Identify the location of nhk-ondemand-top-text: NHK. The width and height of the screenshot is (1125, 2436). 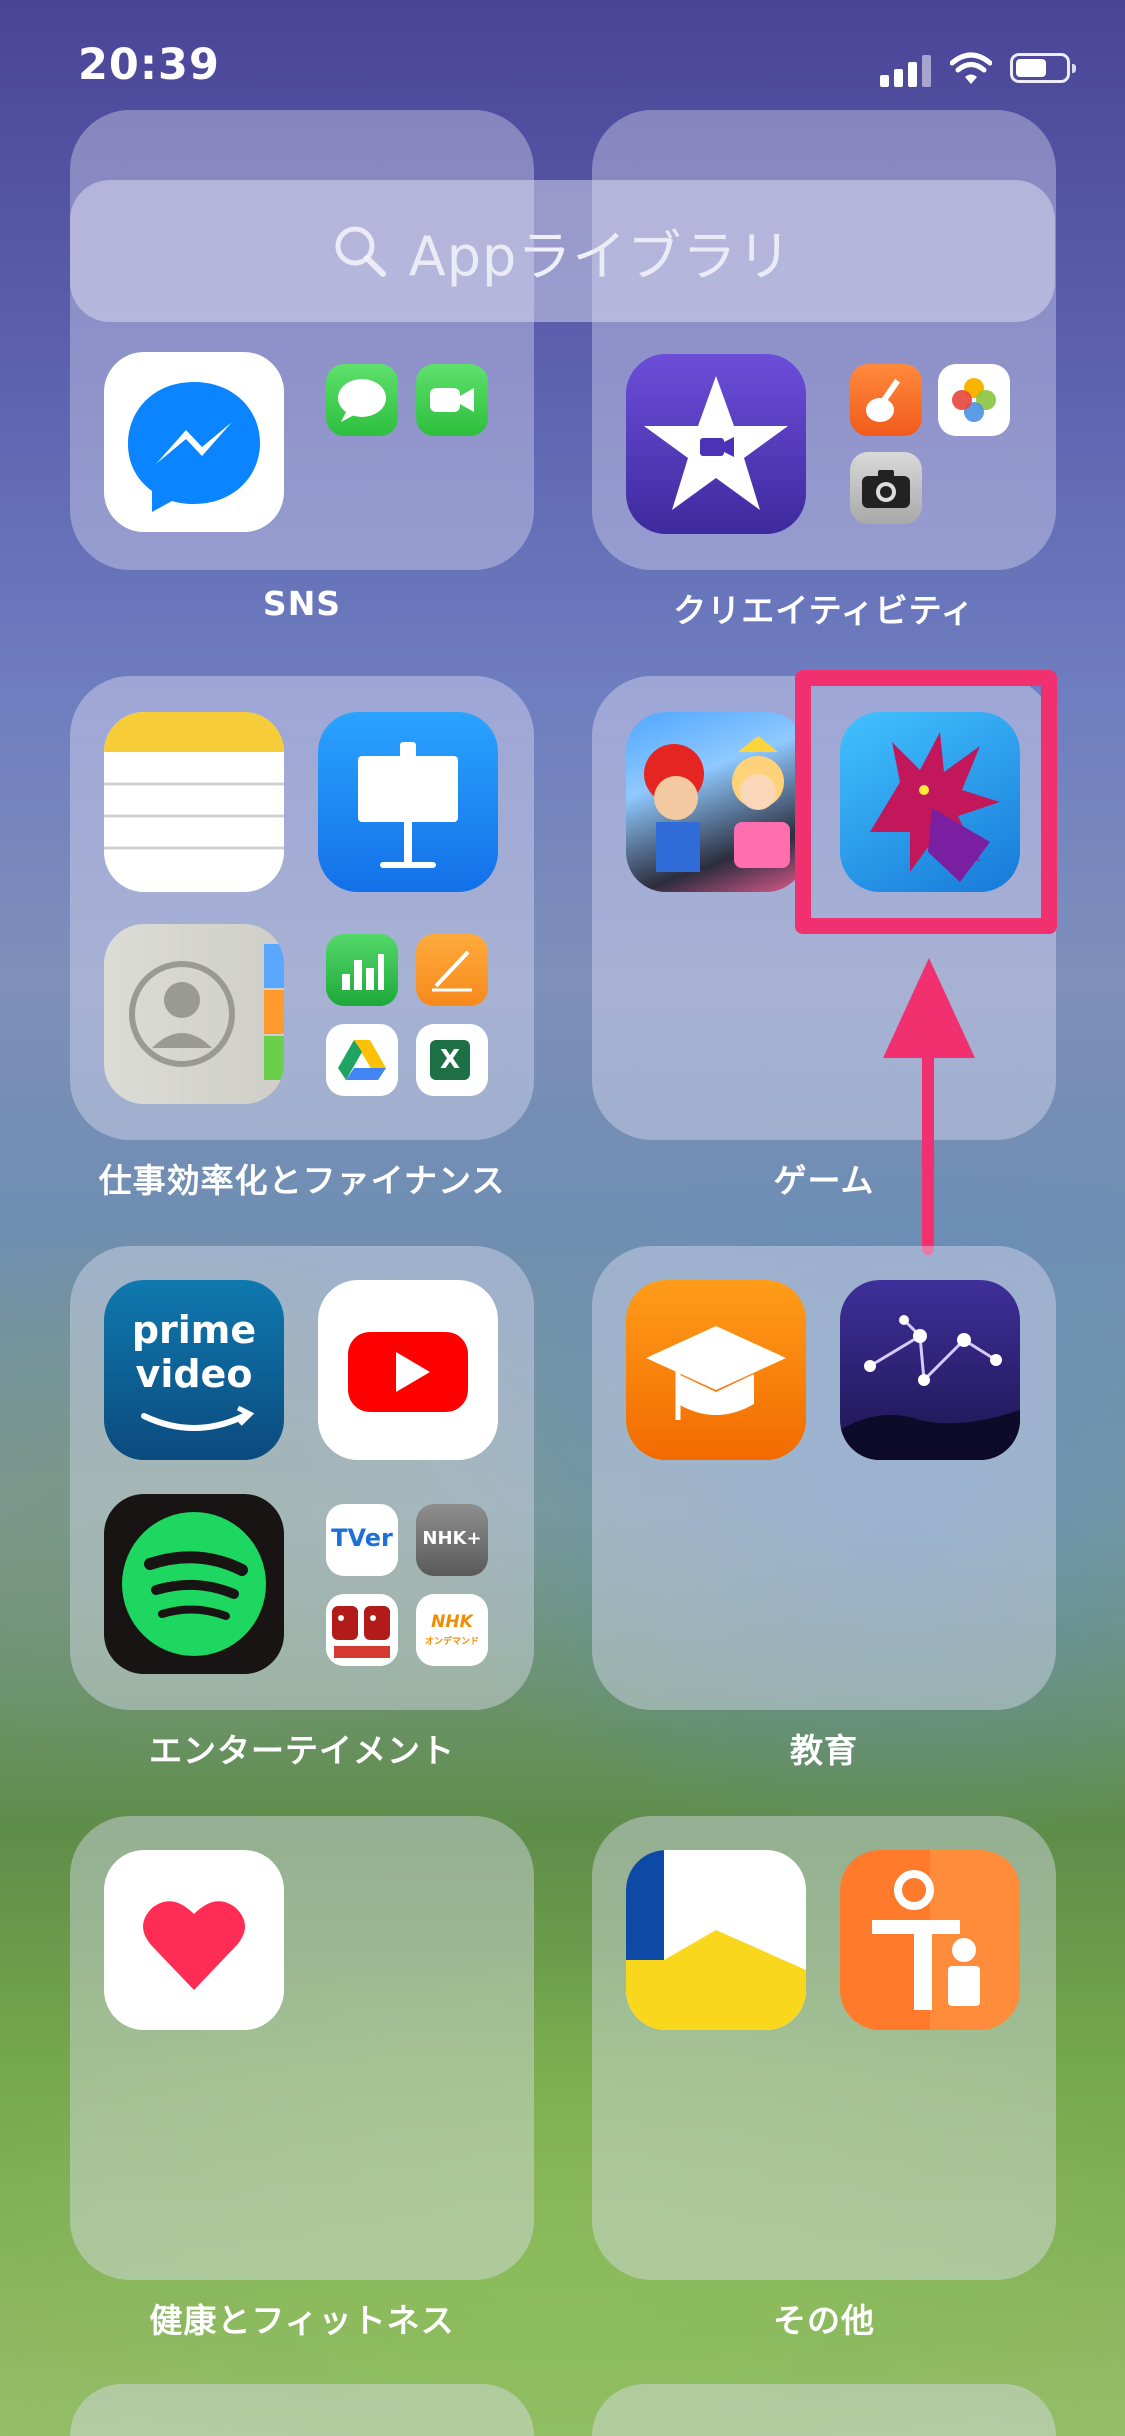
(452, 1622).